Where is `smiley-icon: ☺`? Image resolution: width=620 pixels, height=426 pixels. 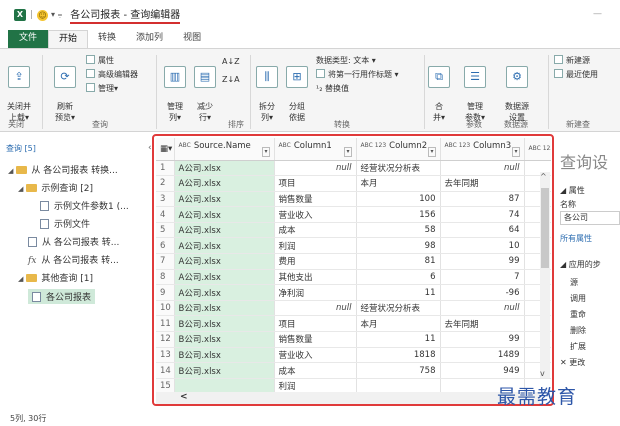
smiley-icon: ☺ is located at coordinates (43, 15).